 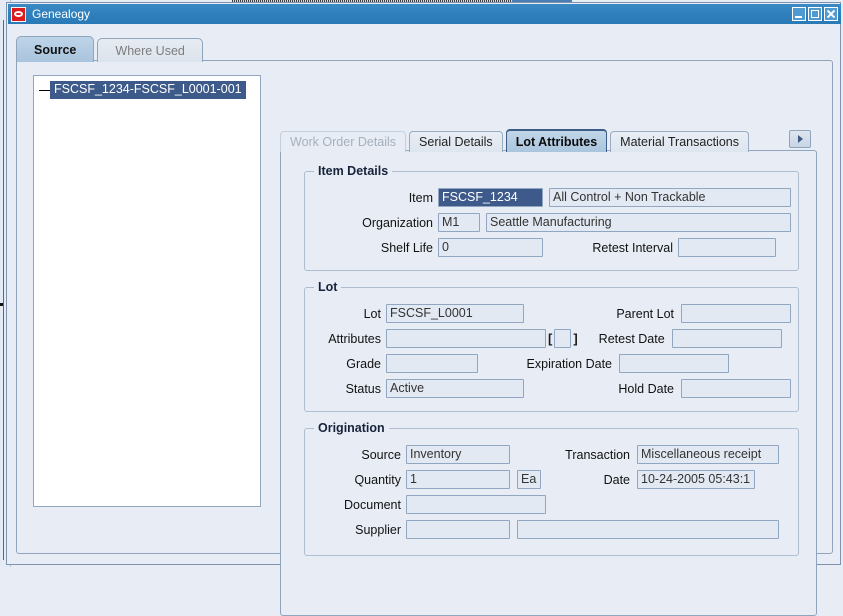 I want to click on lot-label: Lot, so click(x=372, y=313).